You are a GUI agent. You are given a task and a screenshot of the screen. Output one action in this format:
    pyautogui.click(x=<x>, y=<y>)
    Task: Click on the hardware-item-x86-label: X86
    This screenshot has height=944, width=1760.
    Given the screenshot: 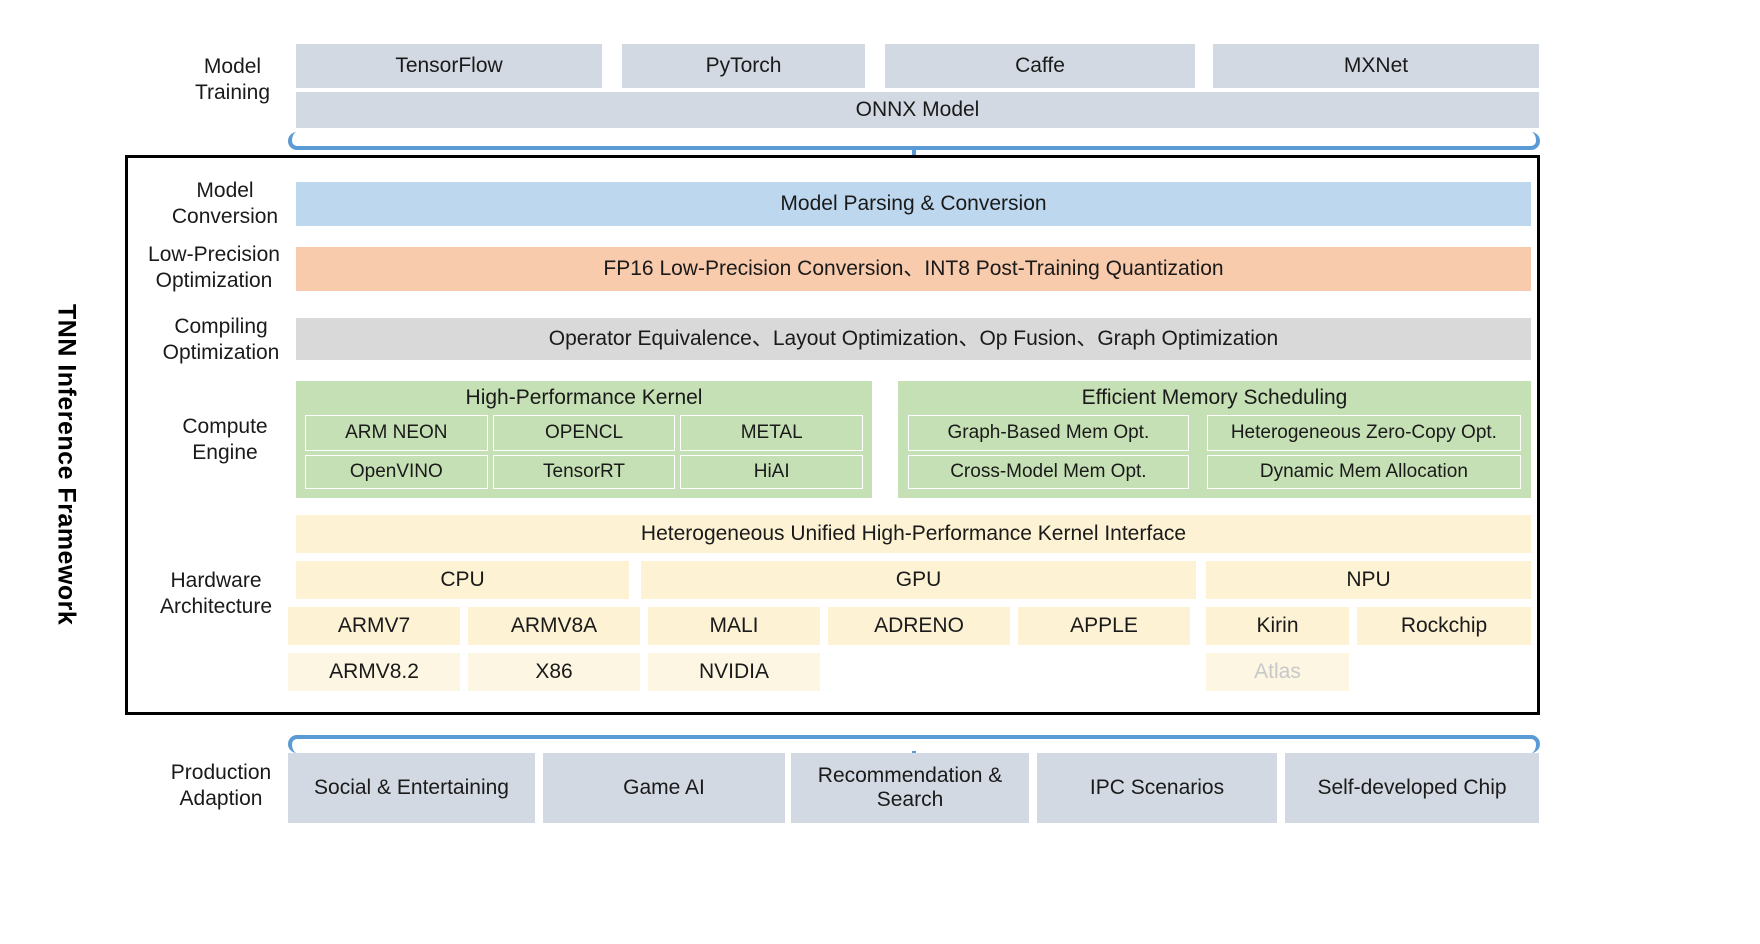 What is the action you would take?
    pyautogui.click(x=554, y=671)
    